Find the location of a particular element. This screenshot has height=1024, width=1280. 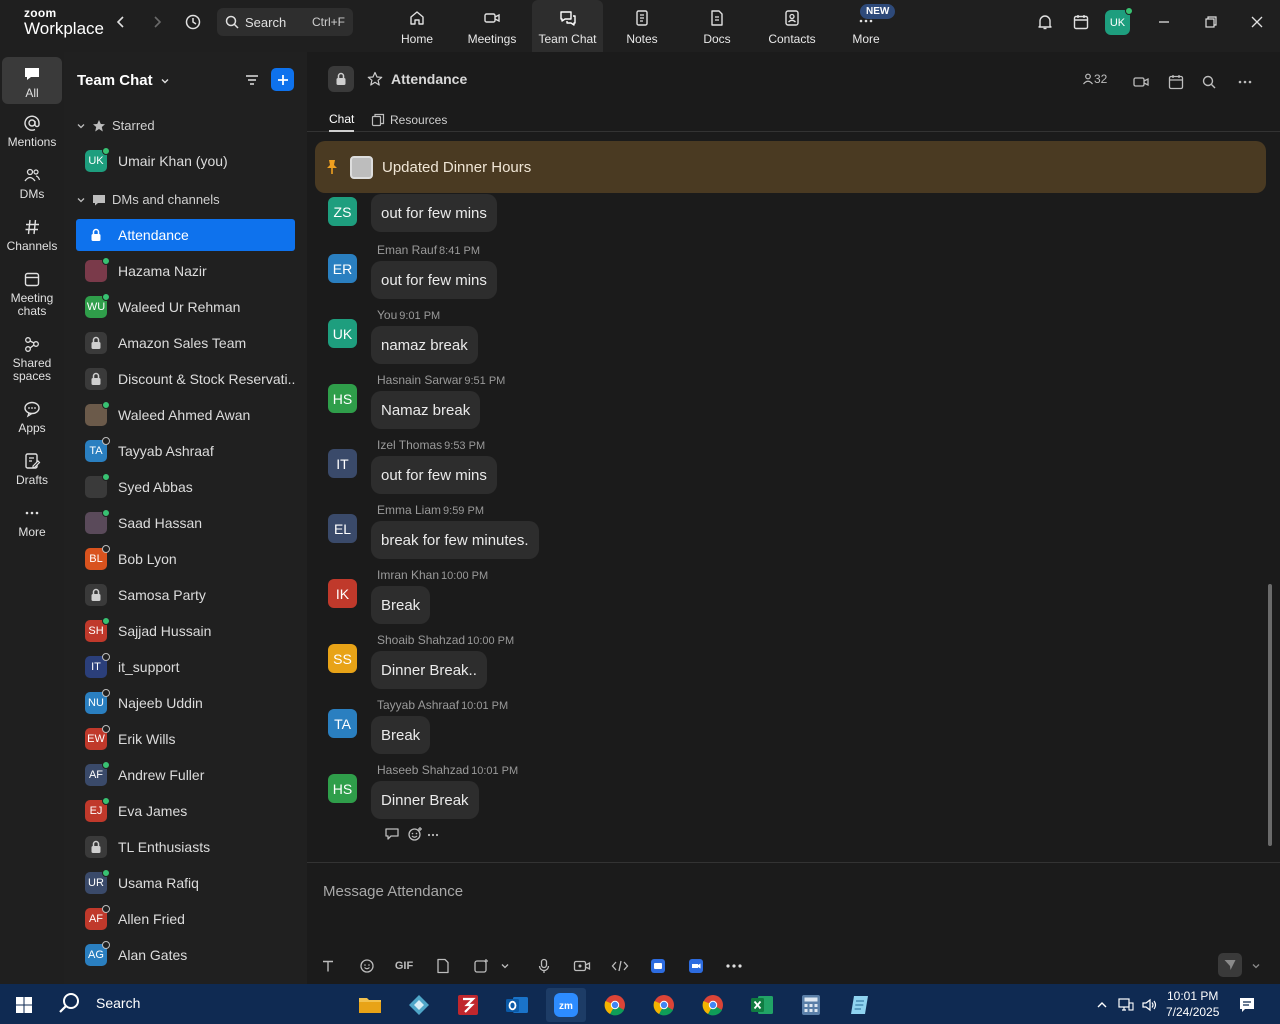

channel-item: Samosa Party is located at coordinates (185, 595).